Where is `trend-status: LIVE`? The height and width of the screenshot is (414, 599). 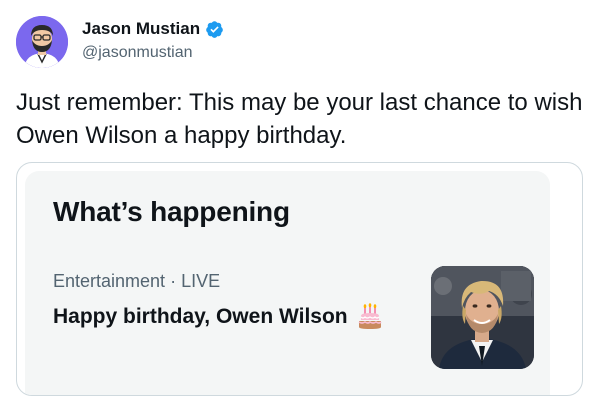
trend-status: LIVE is located at coordinates (201, 281).